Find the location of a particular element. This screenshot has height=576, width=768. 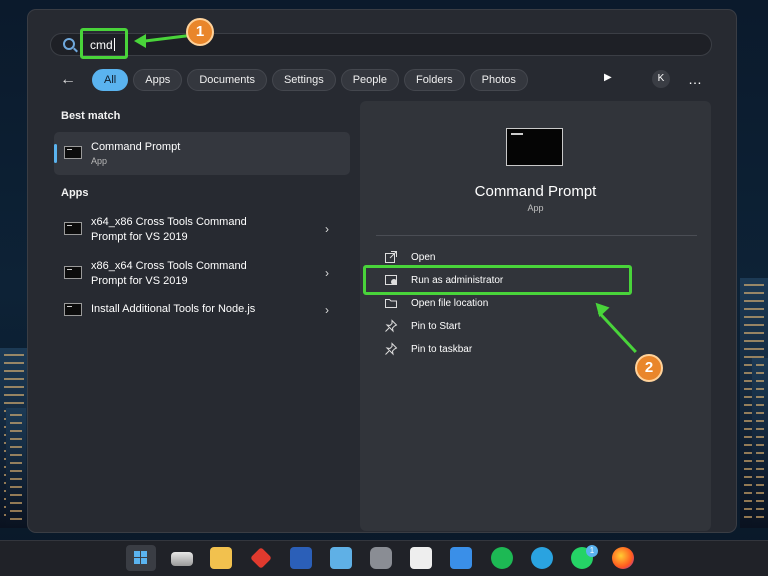

file-explorer-icon is located at coordinates (221, 558).